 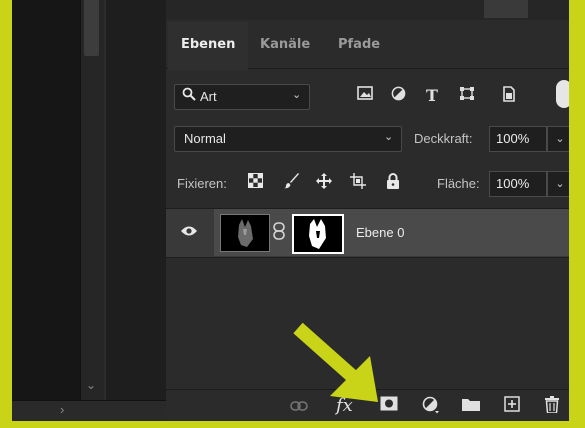 What do you see at coordinates (202, 183) in the screenshot?
I see `lock-label: Fixieren:` at bounding box center [202, 183].